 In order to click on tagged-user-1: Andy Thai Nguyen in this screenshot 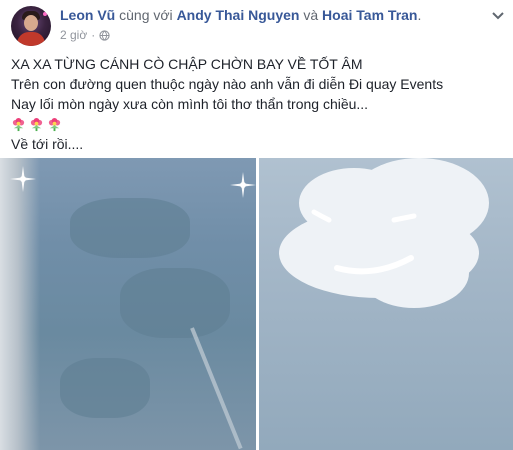, I will do `click(238, 15)`.